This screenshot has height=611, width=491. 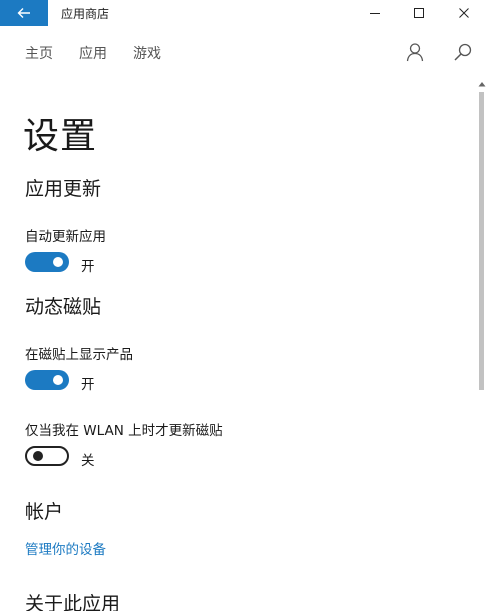 What do you see at coordinates (245, 13) in the screenshot?
I see `title-bar: 应用商店` at bounding box center [245, 13].